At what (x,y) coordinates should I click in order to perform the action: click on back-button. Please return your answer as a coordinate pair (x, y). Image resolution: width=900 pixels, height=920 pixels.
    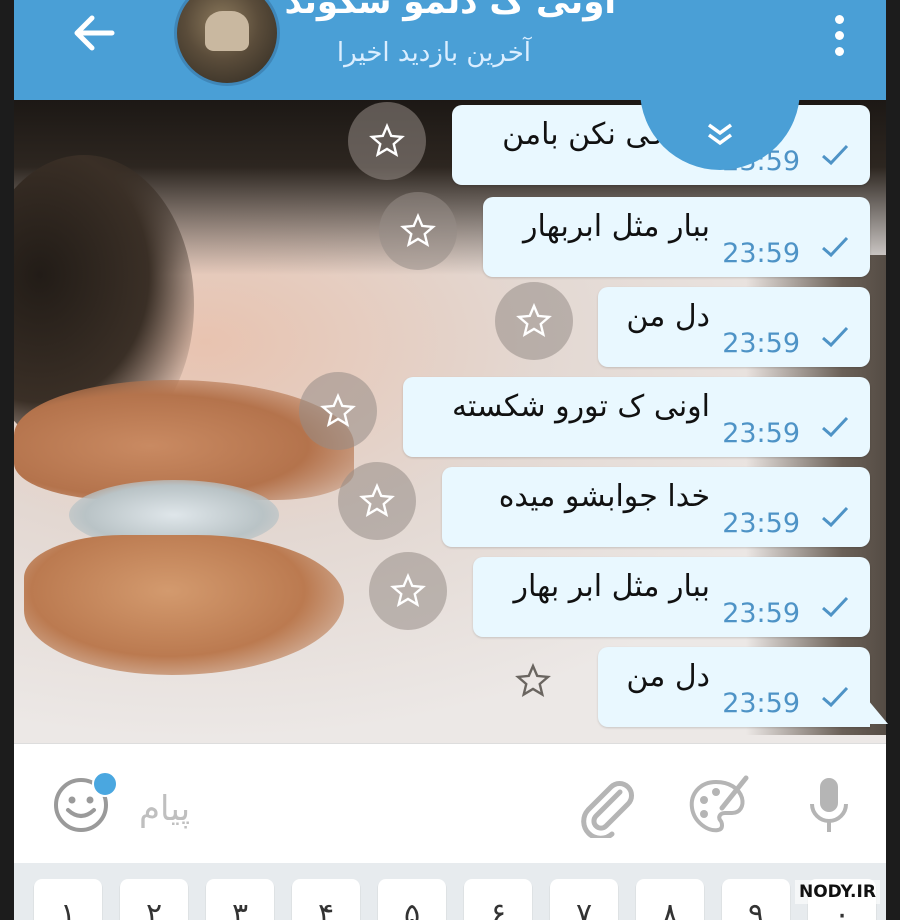
    Looking at the image, I should click on (94, 35).